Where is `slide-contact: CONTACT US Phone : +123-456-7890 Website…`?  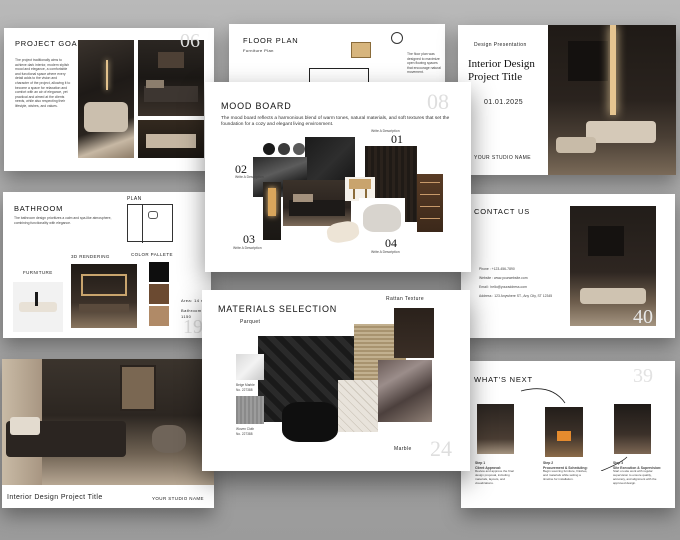 slide-contact: CONTACT US Phone : +123-456-7890 Website… is located at coordinates (568, 266).